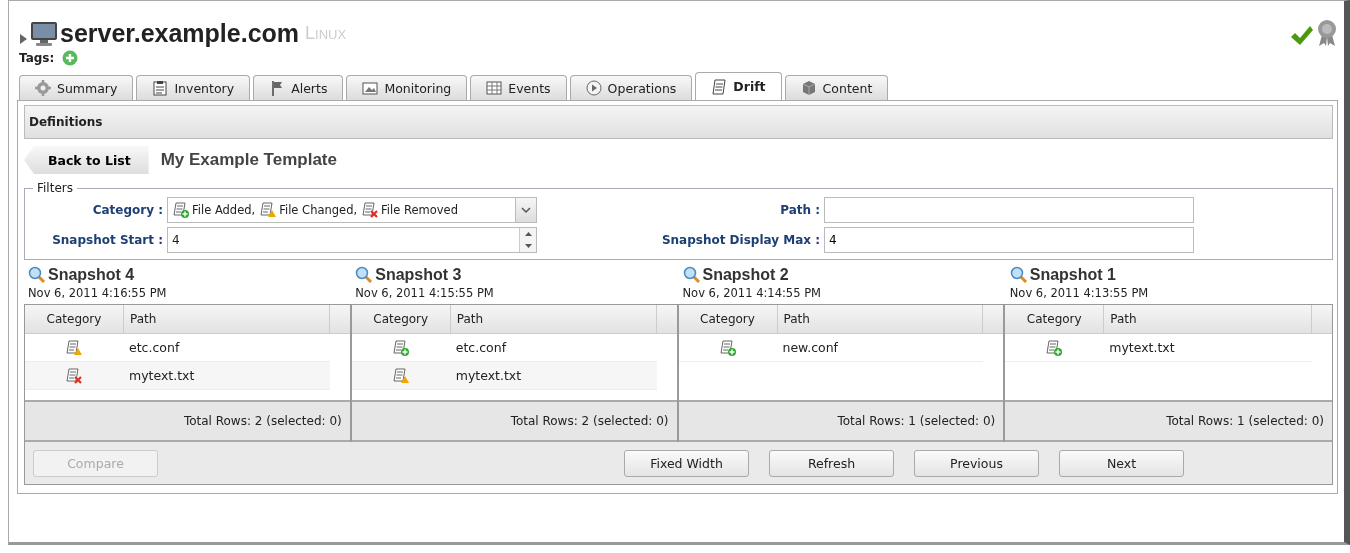 Image resolution: width=1350 pixels, height=553 pixels. Describe the element at coordinates (23, 39) in the screenshot. I see `expand-triangle-icon` at that location.